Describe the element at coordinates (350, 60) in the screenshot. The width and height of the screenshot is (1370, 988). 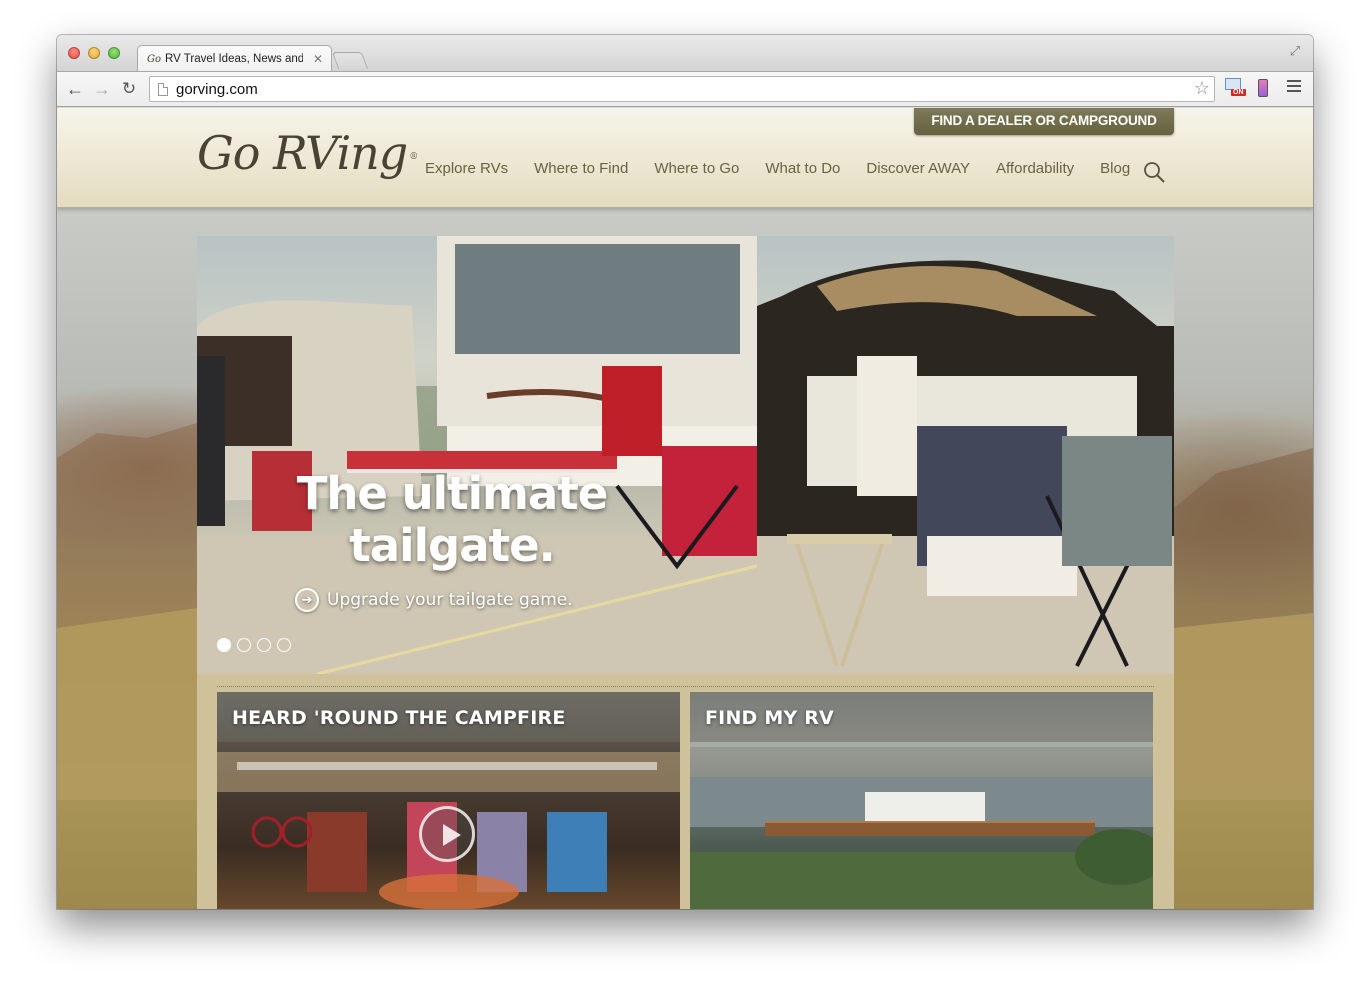
I see `new-tab-button` at that location.